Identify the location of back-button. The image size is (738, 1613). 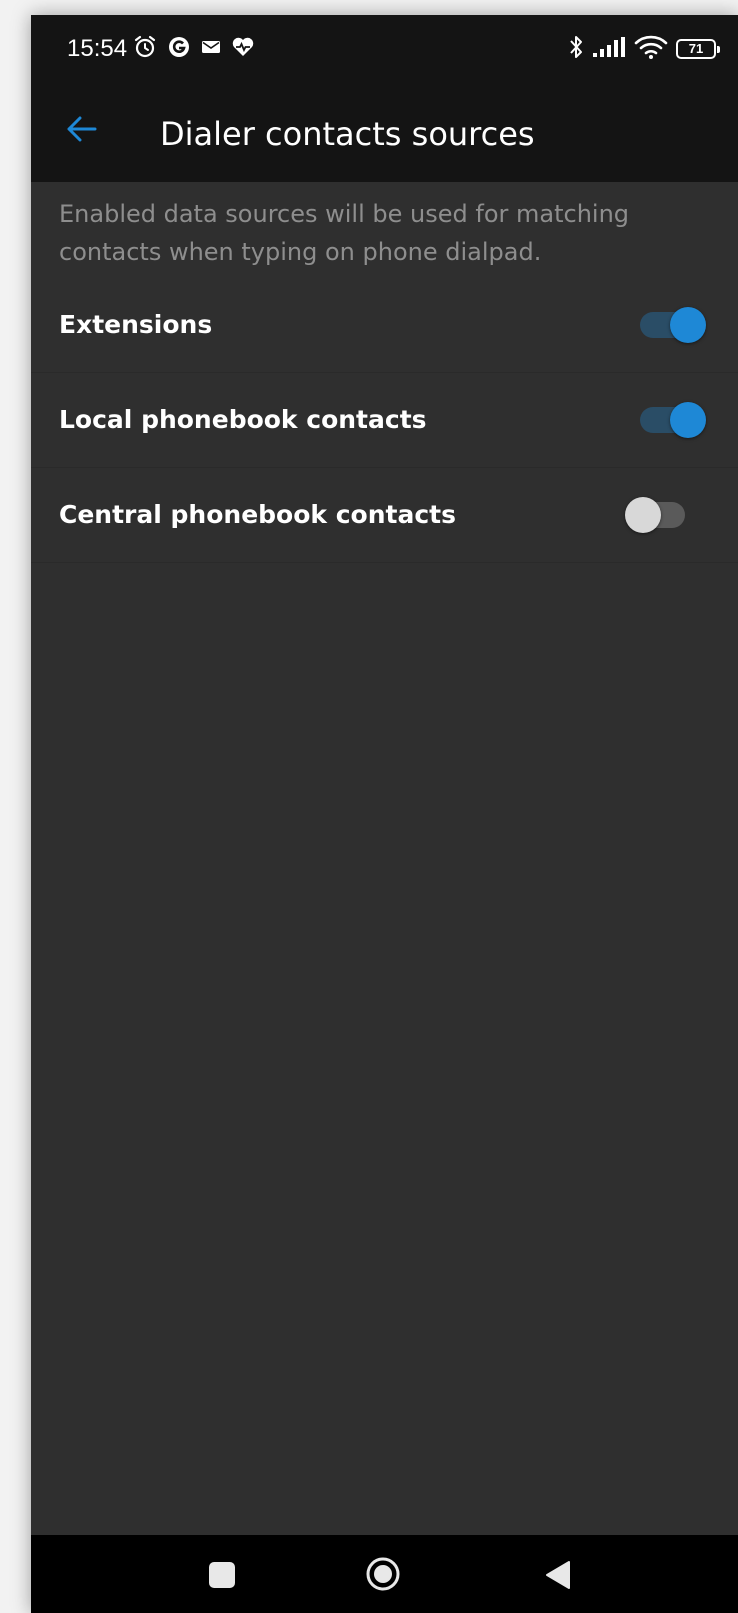
(81, 131).